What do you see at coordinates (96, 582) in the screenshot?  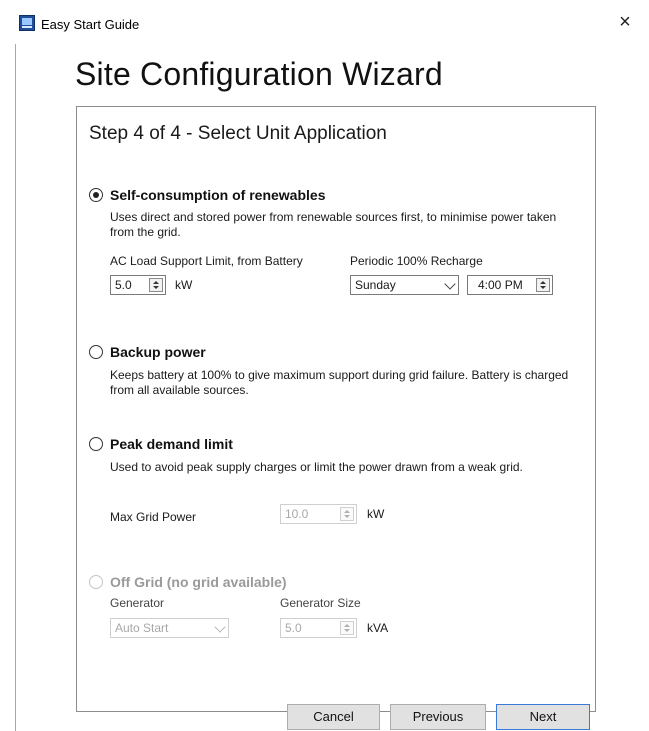 I see `radio-off-grid` at bounding box center [96, 582].